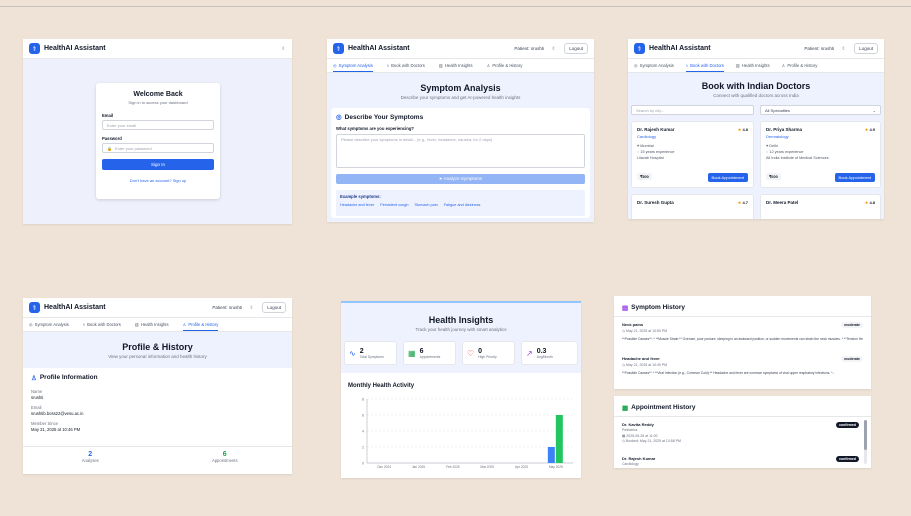 The height and width of the screenshot is (516, 911). Describe the element at coordinates (157, 49) in the screenshot. I see `app-header: ⚕ HealthAI Assistant ☾` at that location.